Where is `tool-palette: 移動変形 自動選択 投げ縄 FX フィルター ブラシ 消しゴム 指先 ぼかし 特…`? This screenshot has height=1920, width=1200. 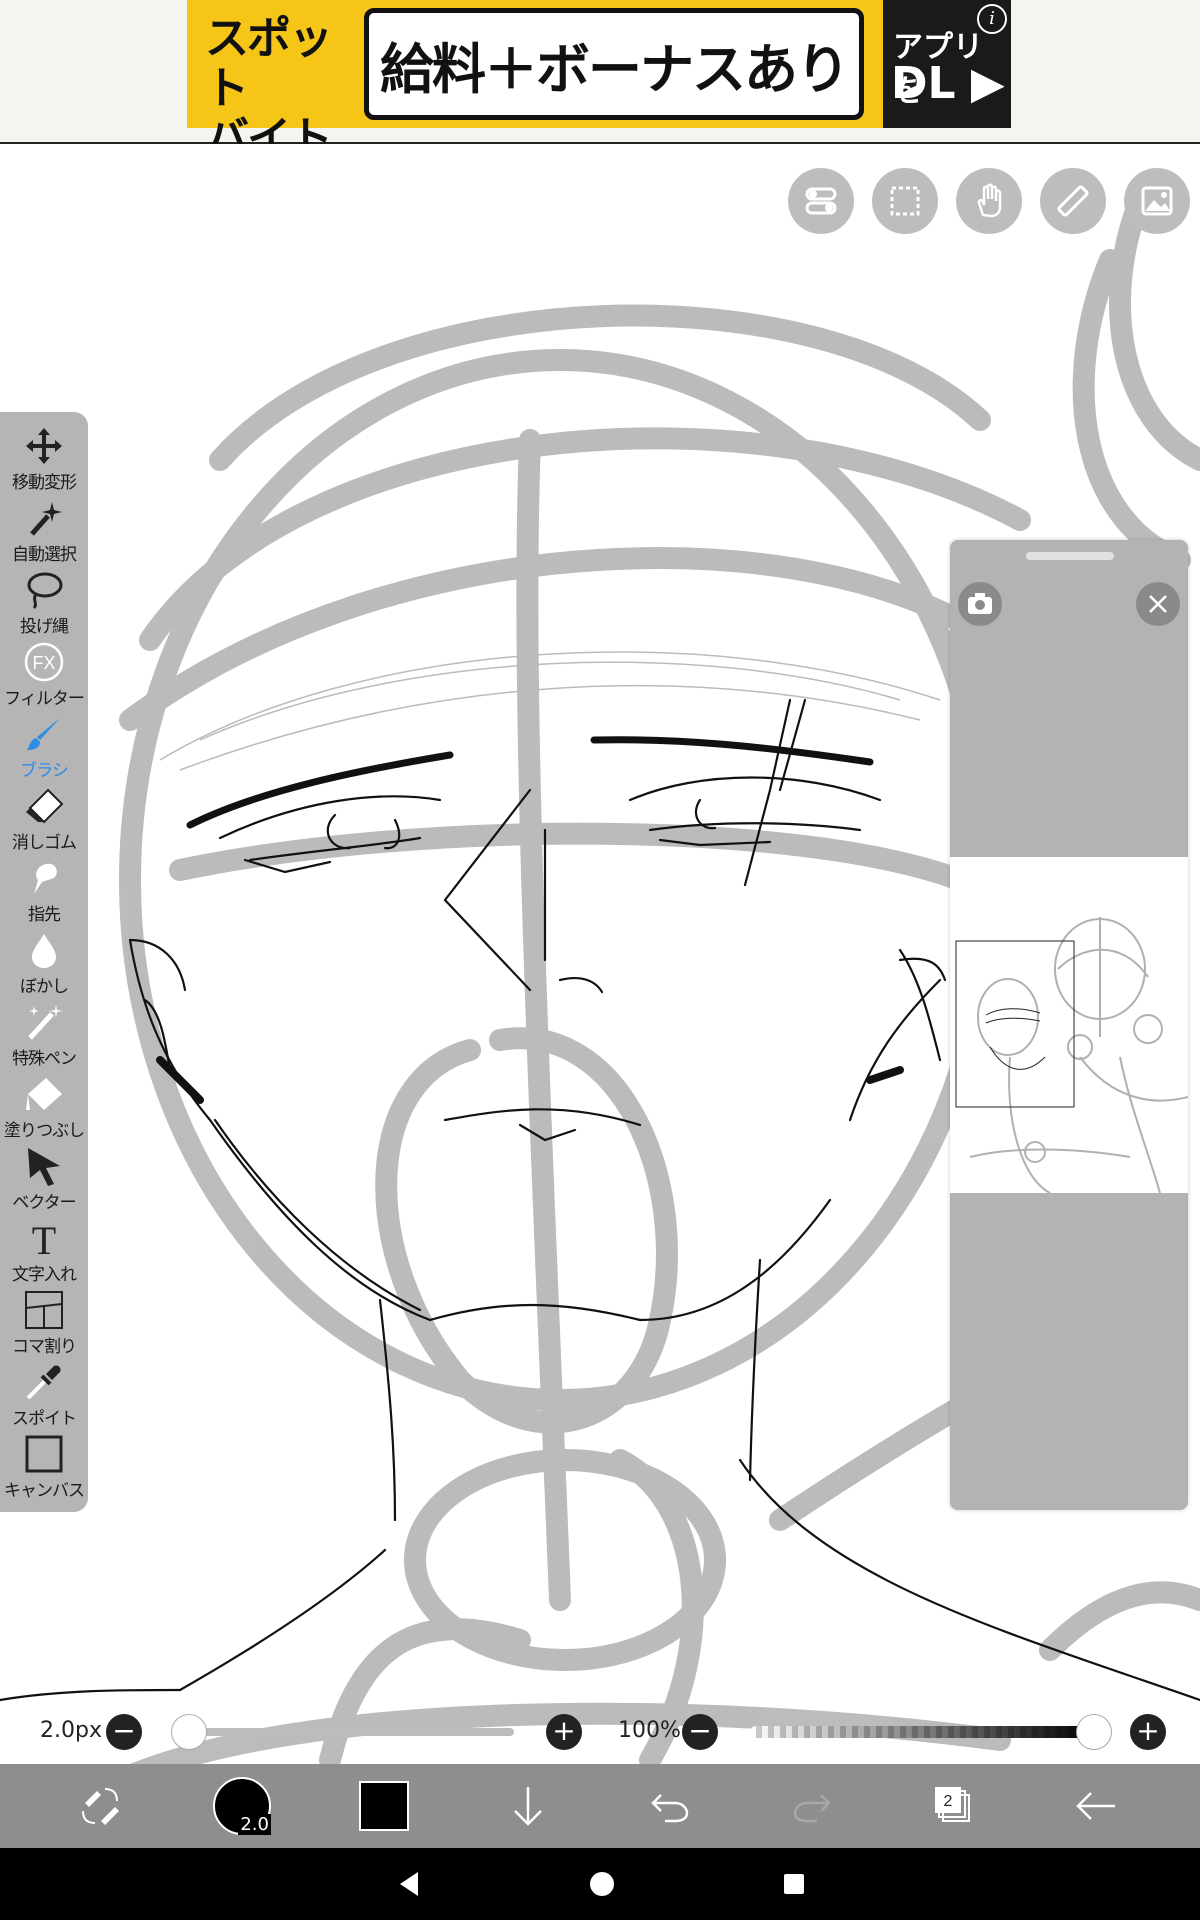 tool-palette: 移動変形 自動選択 投げ縄 FX フィルター ブラシ 消しゴム 指先 ぼかし 特… is located at coordinates (44, 962).